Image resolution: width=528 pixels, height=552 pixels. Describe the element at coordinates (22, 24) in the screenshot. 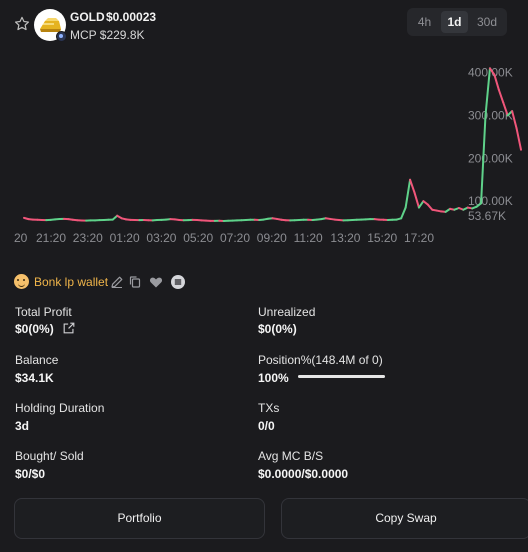

I see `star-icon` at that location.